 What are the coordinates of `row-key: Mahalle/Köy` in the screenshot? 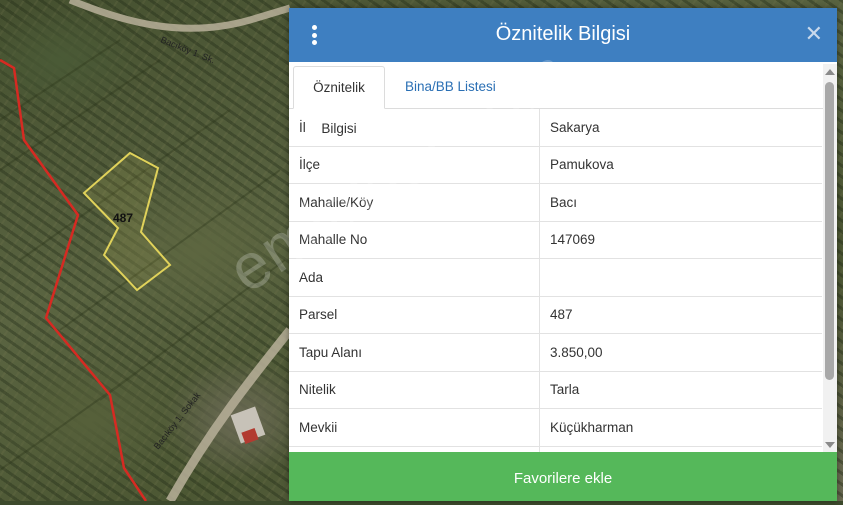 It's located at (414, 202).